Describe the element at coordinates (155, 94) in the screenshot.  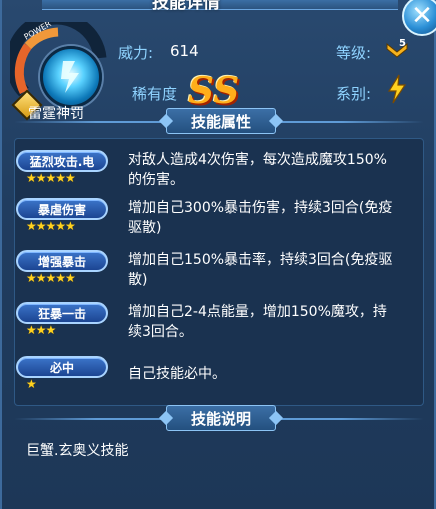
I see `rarity-label: 稀有度` at that location.